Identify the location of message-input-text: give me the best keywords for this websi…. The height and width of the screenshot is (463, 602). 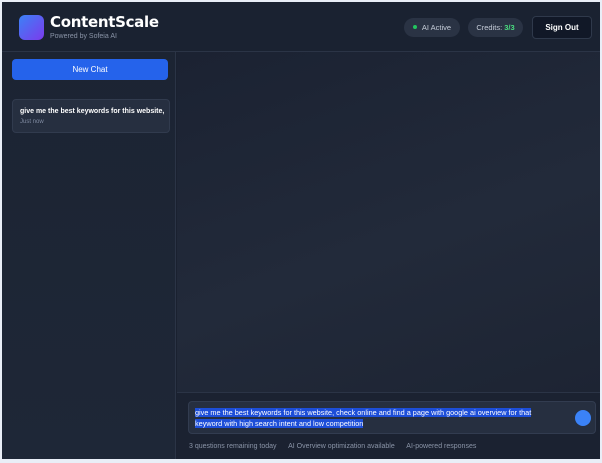
(375, 418).